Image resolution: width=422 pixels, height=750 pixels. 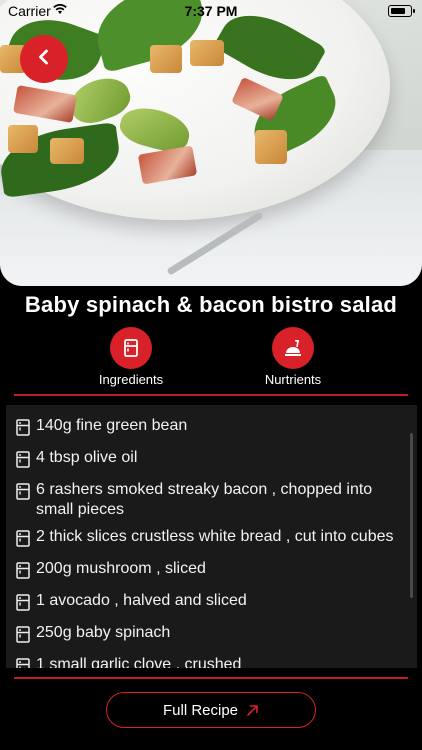 I want to click on list-item: 1 avocado , halved and sliced, so click(x=211, y=603).